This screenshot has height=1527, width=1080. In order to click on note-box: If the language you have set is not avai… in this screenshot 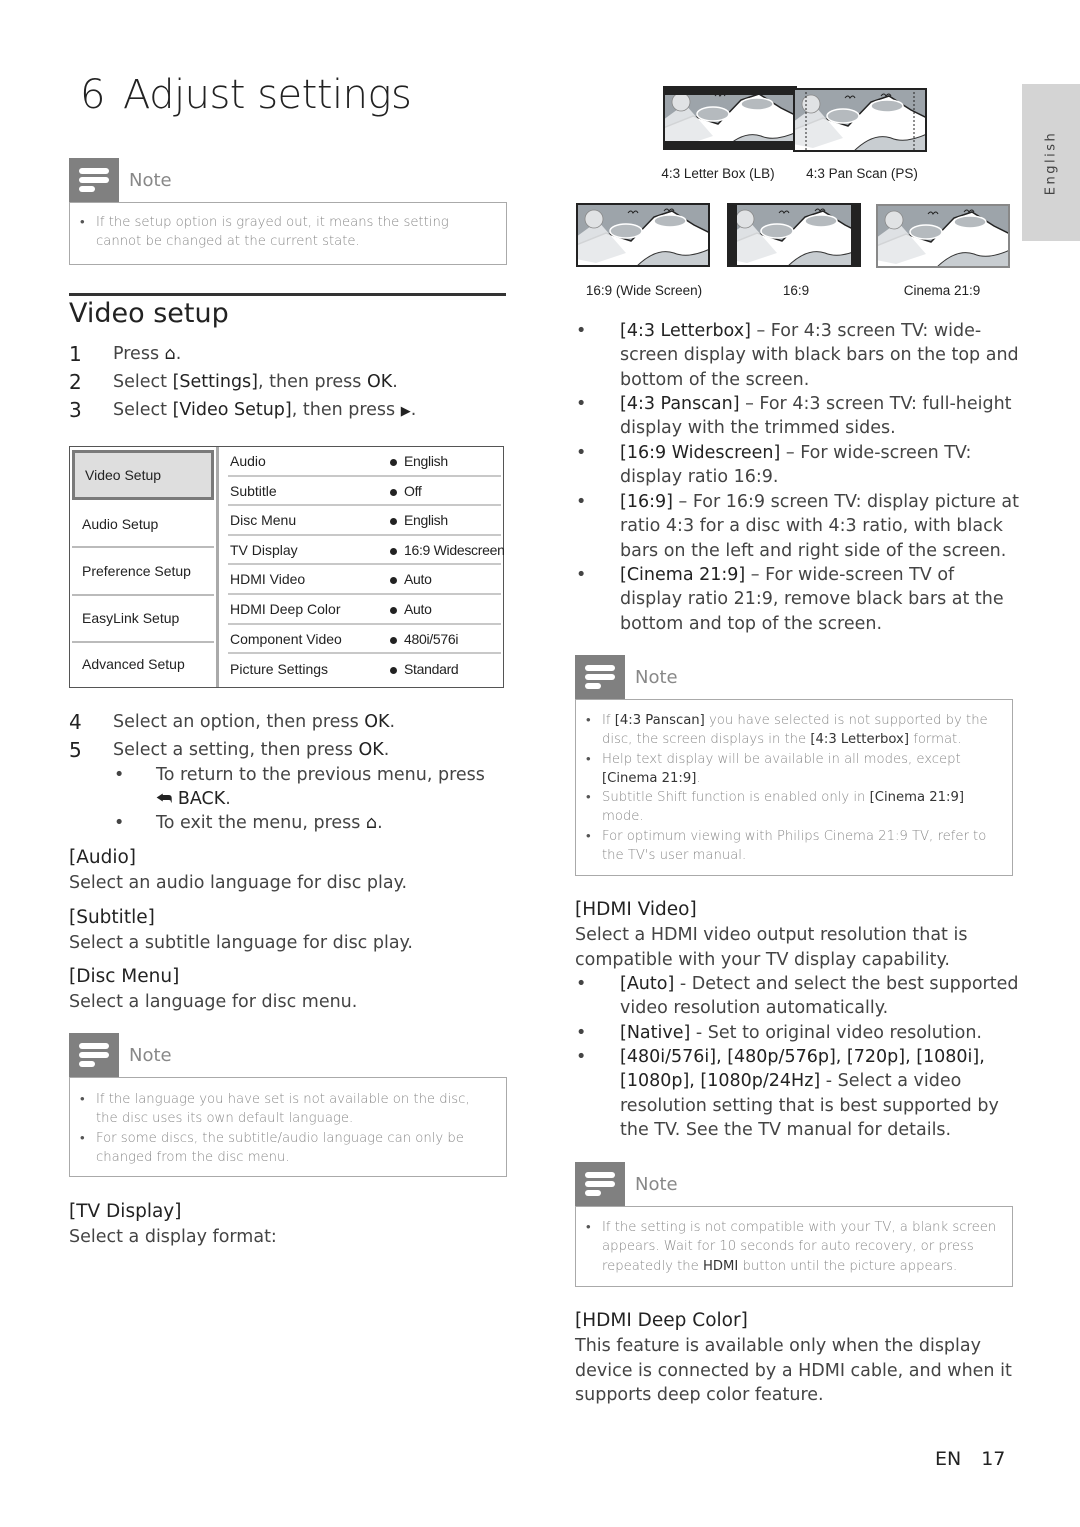, I will do `click(288, 1127)`.